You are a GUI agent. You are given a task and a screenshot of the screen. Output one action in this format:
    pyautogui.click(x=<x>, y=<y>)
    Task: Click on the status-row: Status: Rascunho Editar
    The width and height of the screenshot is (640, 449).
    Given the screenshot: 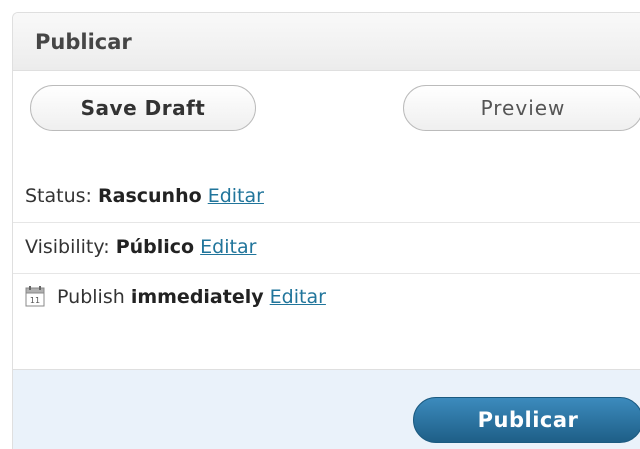 What is the action you would take?
    pyautogui.click(x=326, y=198)
    